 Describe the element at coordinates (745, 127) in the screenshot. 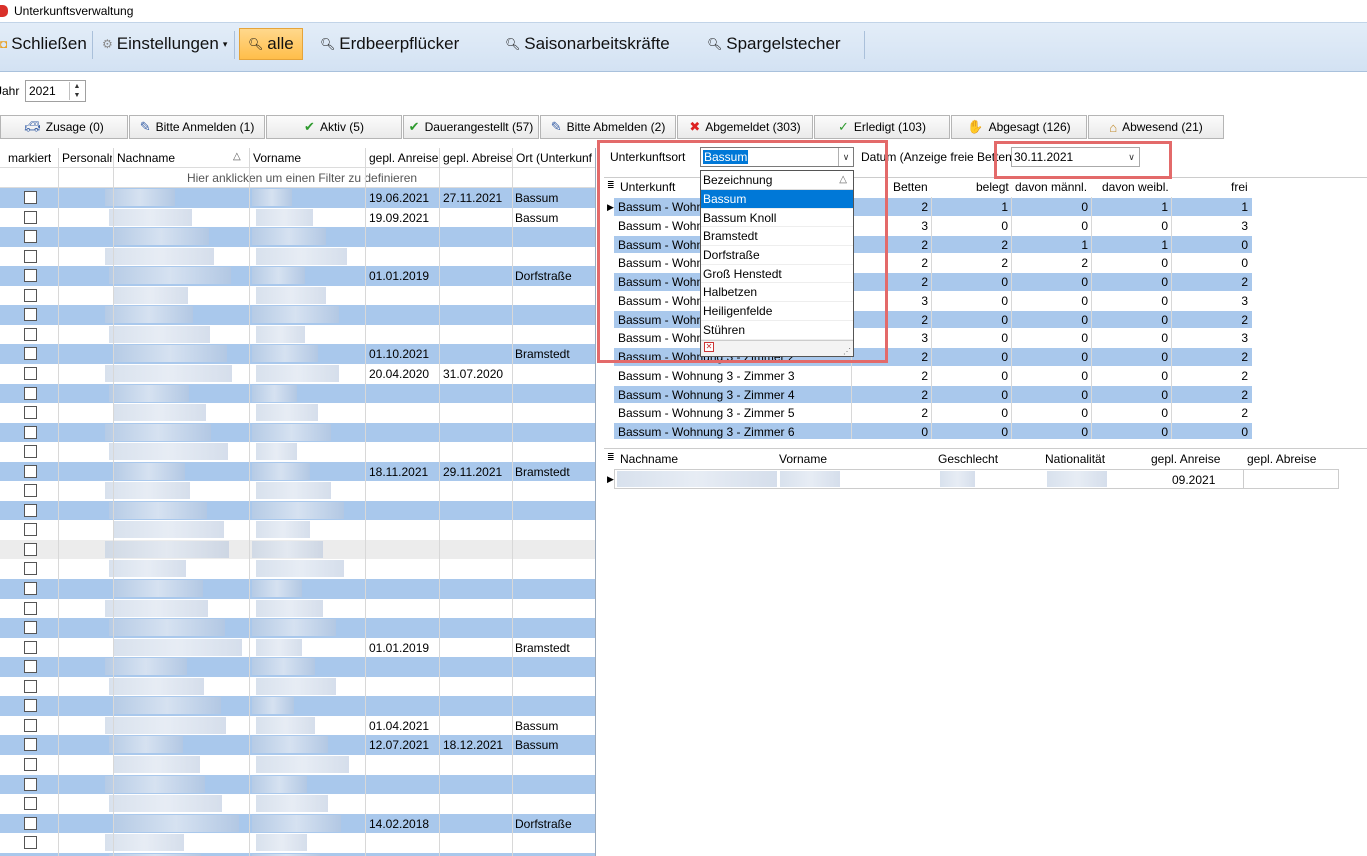

I see `tab-abgemeldet: ✖ Abgemeldet (303)` at that location.